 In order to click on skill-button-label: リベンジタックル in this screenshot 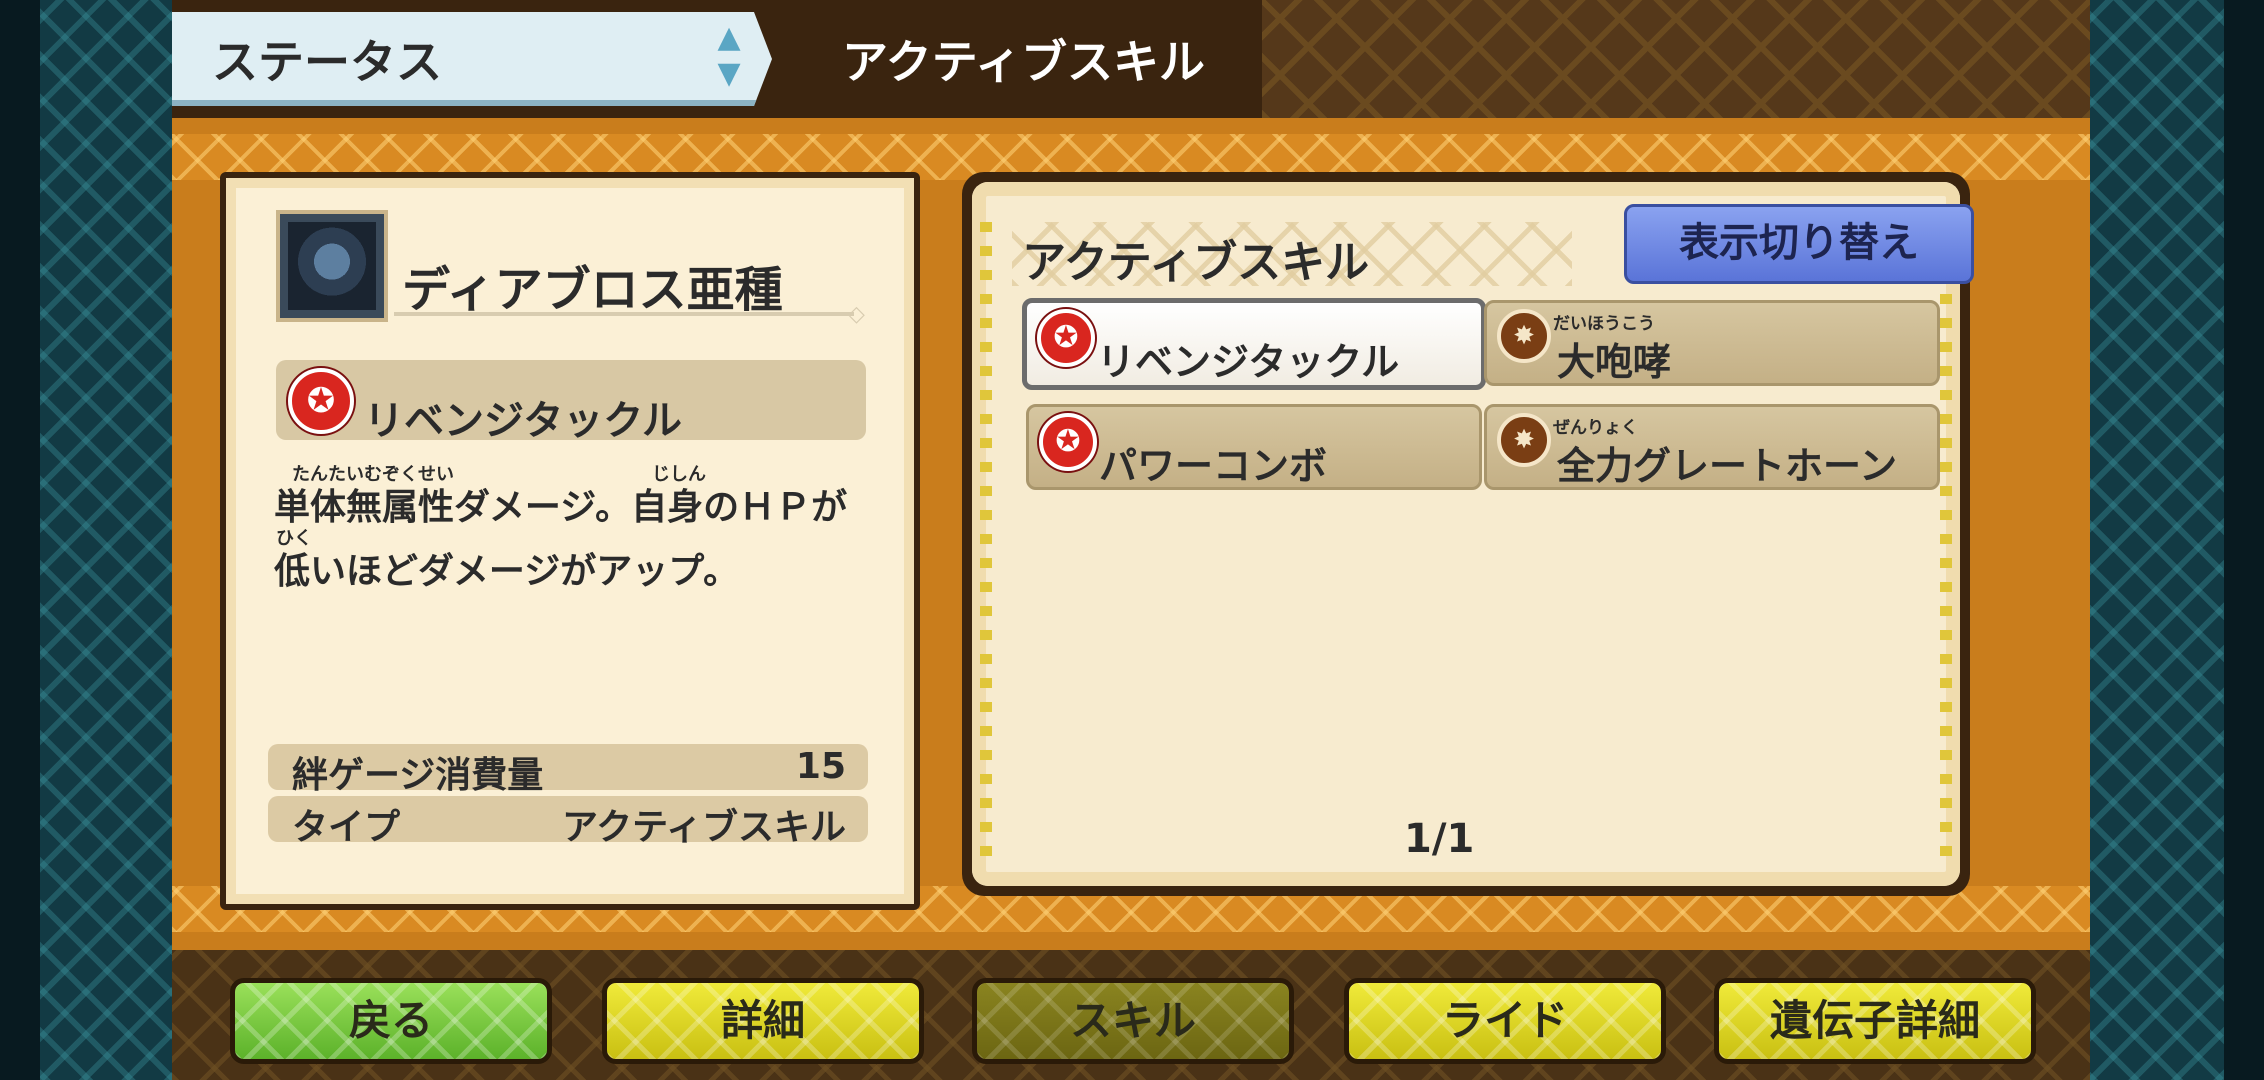, I will do `click(1248, 362)`.